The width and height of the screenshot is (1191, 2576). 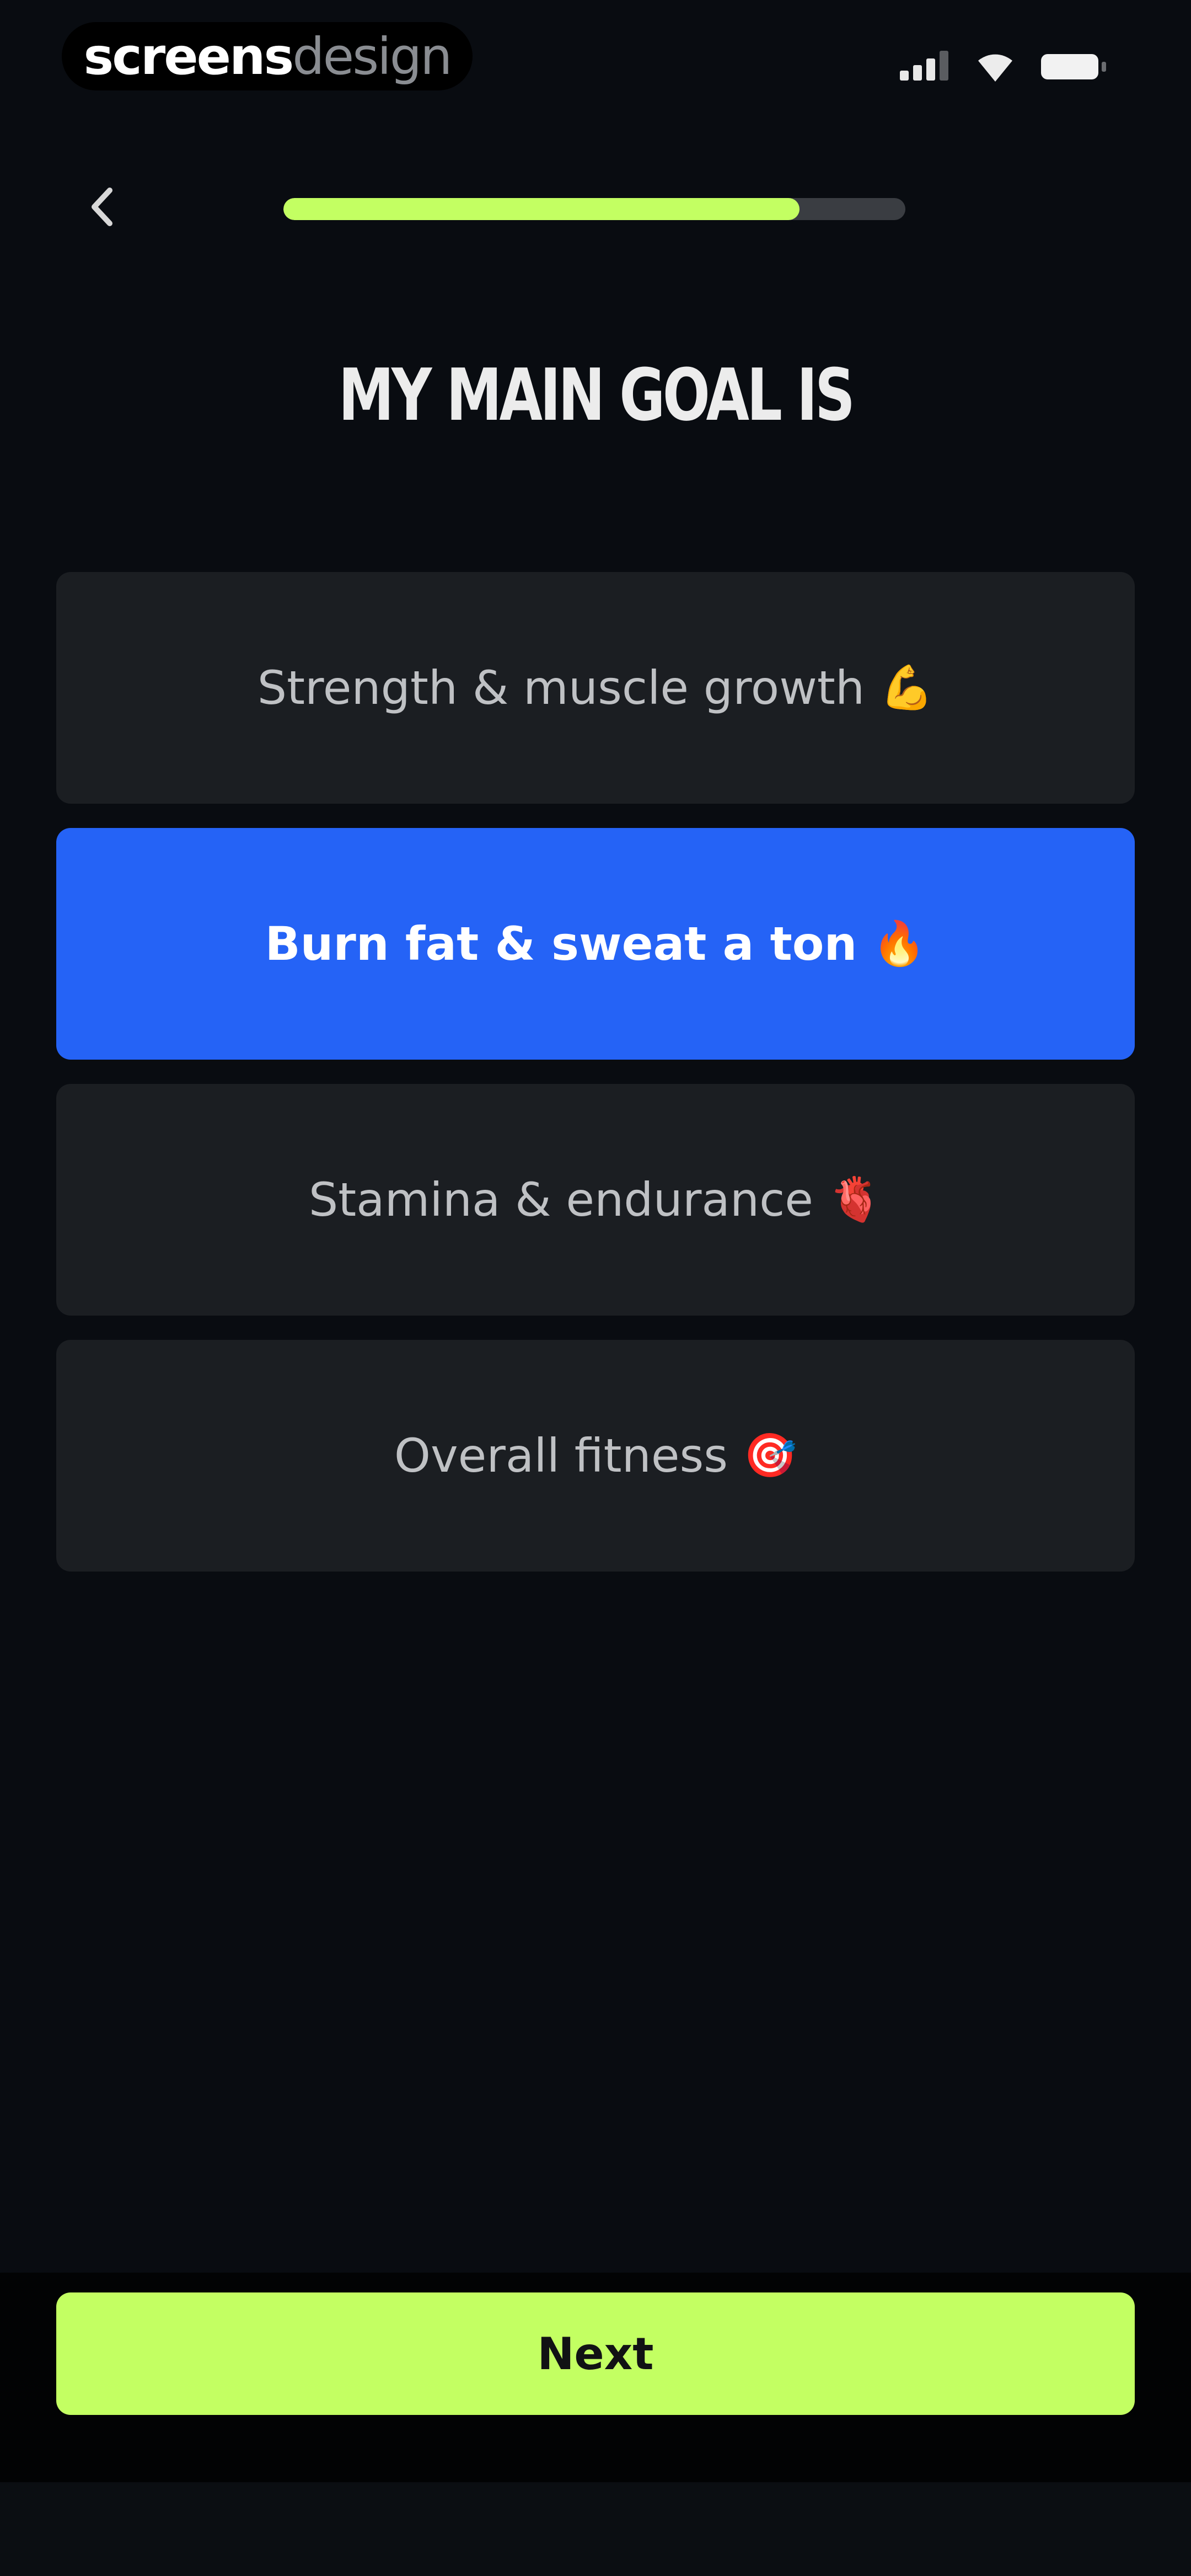 I want to click on back-button, so click(x=102, y=207).